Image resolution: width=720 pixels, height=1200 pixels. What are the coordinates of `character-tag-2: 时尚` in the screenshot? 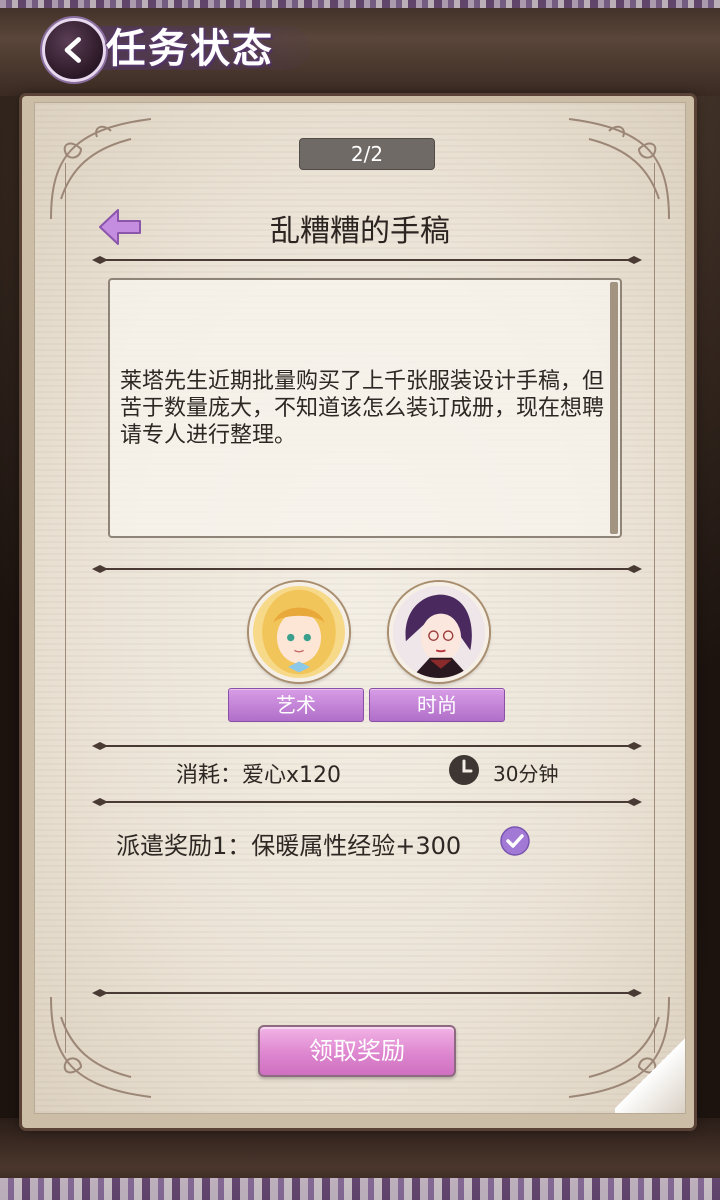 It's located at (437, 705).